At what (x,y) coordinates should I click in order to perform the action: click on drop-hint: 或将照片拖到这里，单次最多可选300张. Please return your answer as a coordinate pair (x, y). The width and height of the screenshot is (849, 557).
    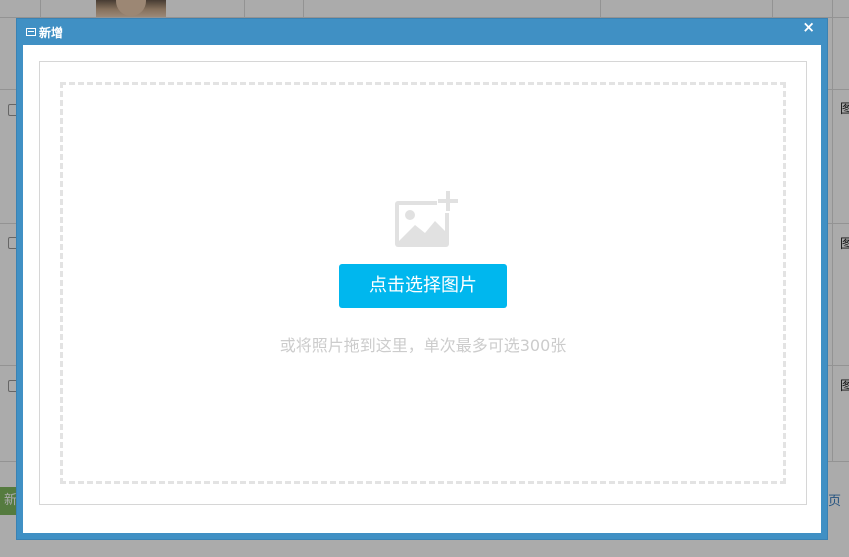
    Looking at the image, I should click on (423, 345).